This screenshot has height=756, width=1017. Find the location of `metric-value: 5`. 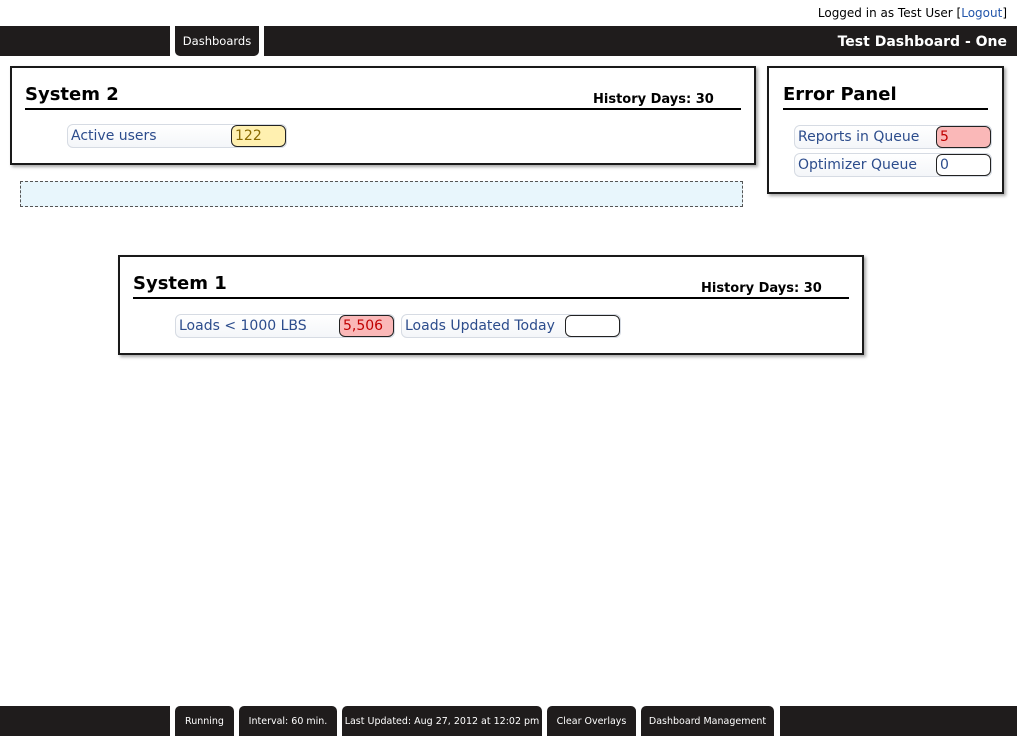

metric-value: 5 is located at coordinates (963, 137).